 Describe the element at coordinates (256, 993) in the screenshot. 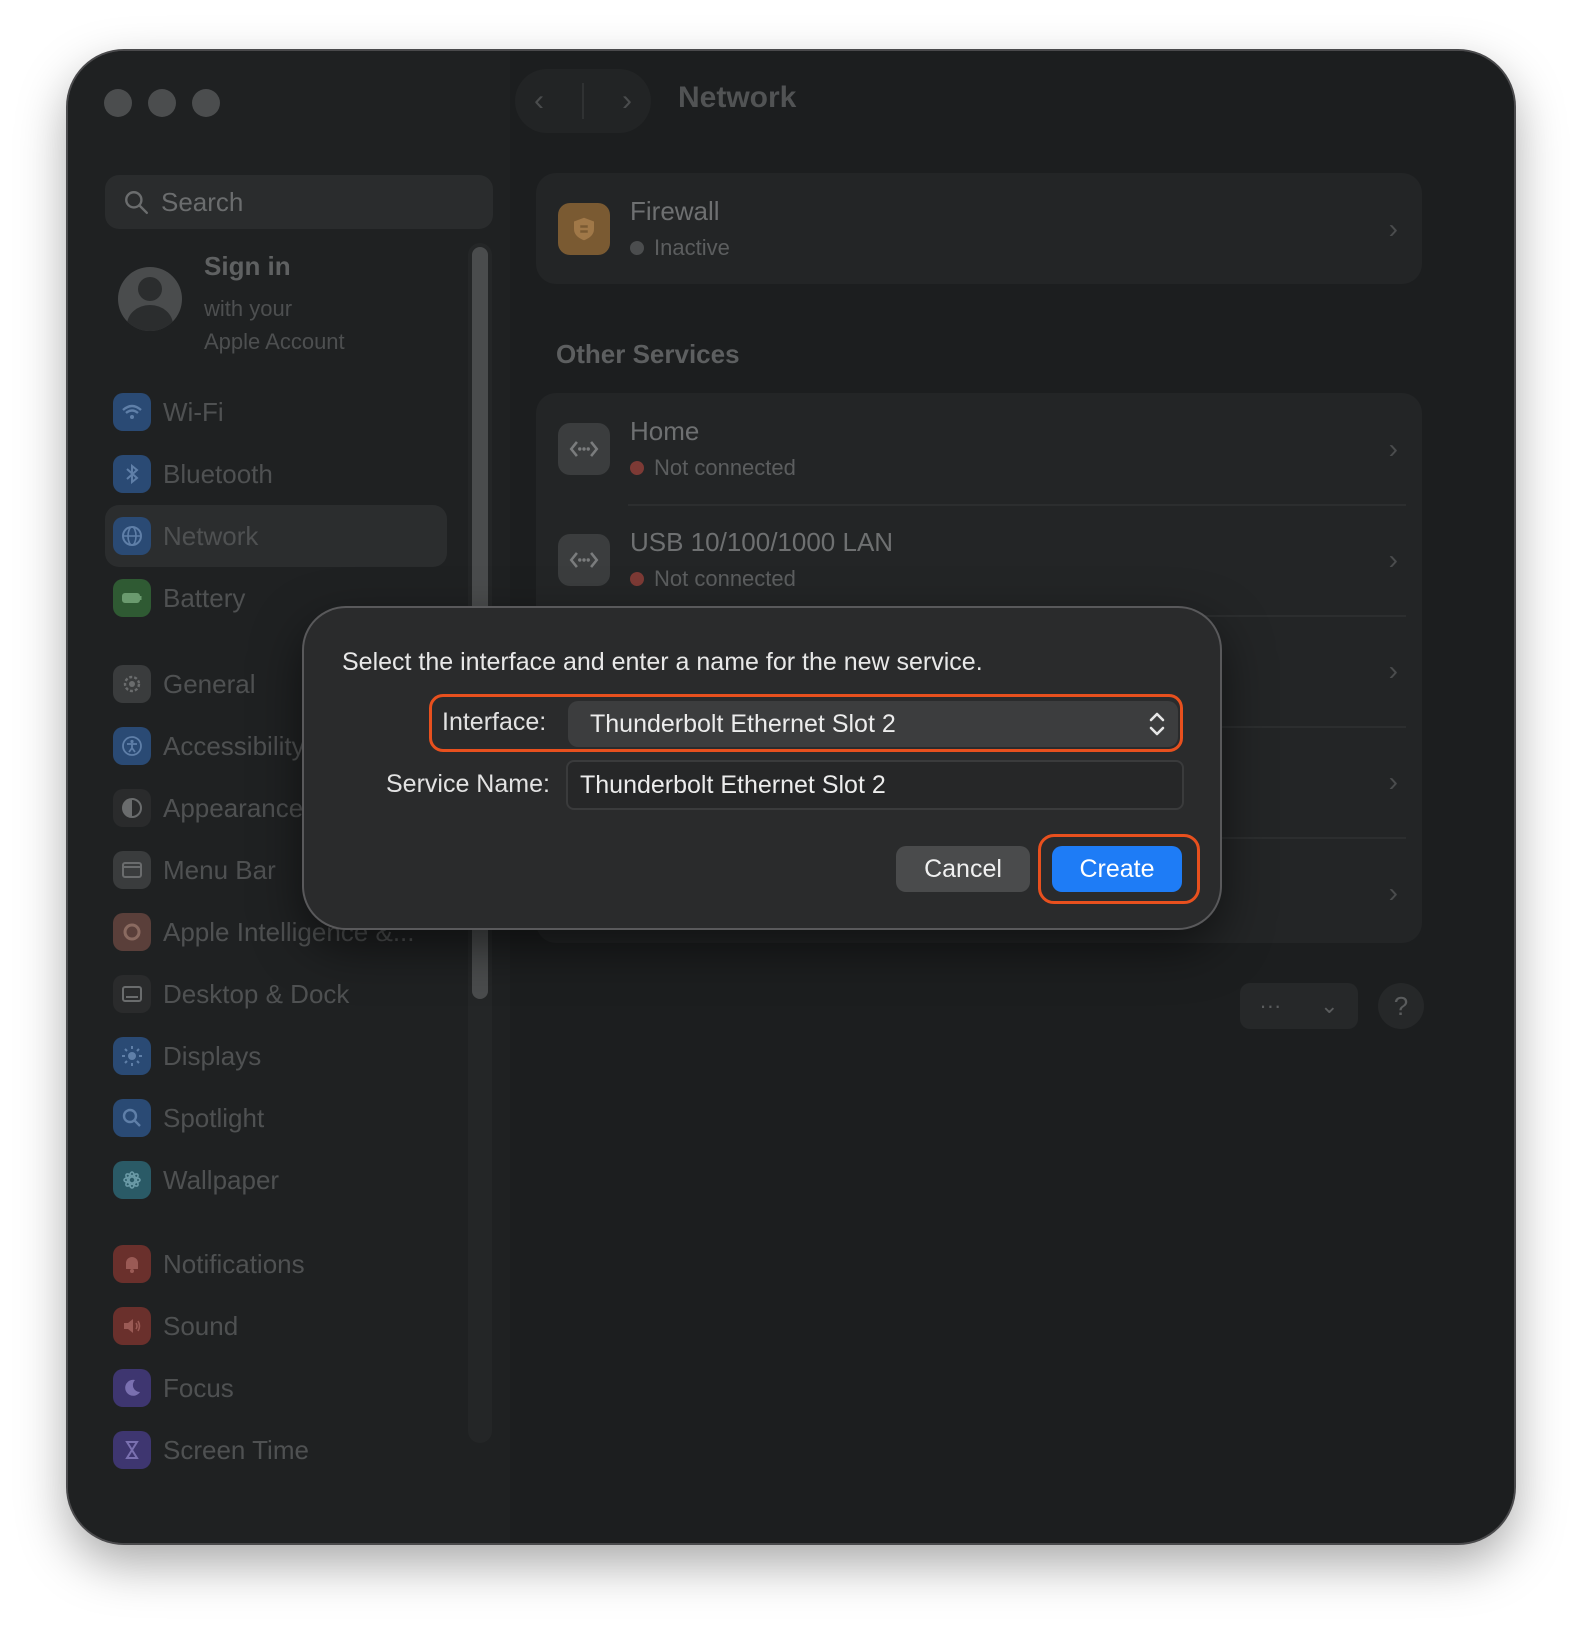

I see `sidebar-item-label: Desktop & Dock` at that location.